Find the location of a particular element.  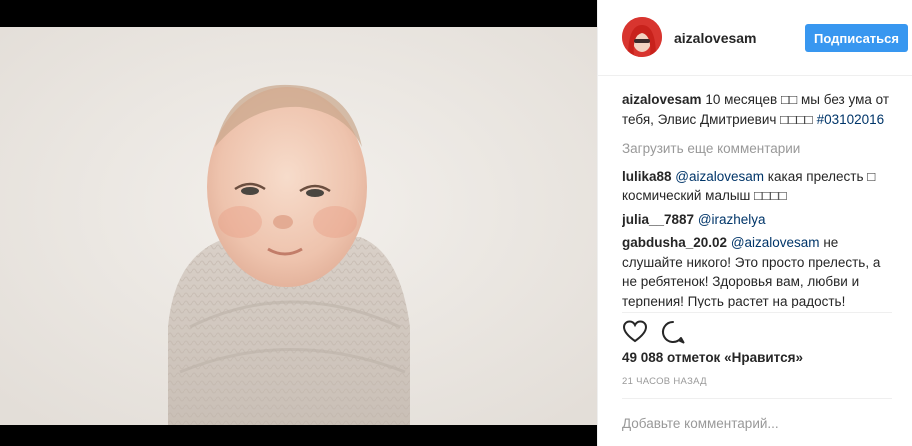

caption-username: aizalovesam is located at coordinates (662, 99).